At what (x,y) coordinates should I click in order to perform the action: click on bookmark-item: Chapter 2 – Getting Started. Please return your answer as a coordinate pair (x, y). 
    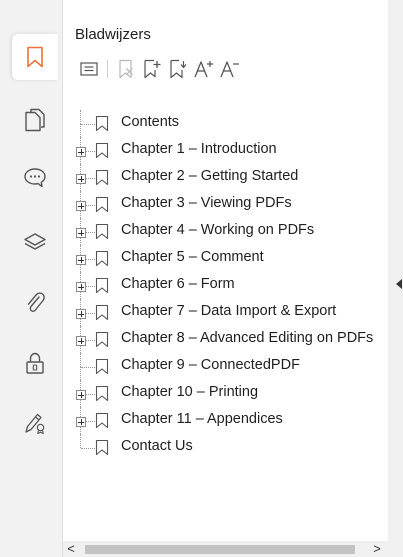
    Looking at the image, I should click on (231, 177).